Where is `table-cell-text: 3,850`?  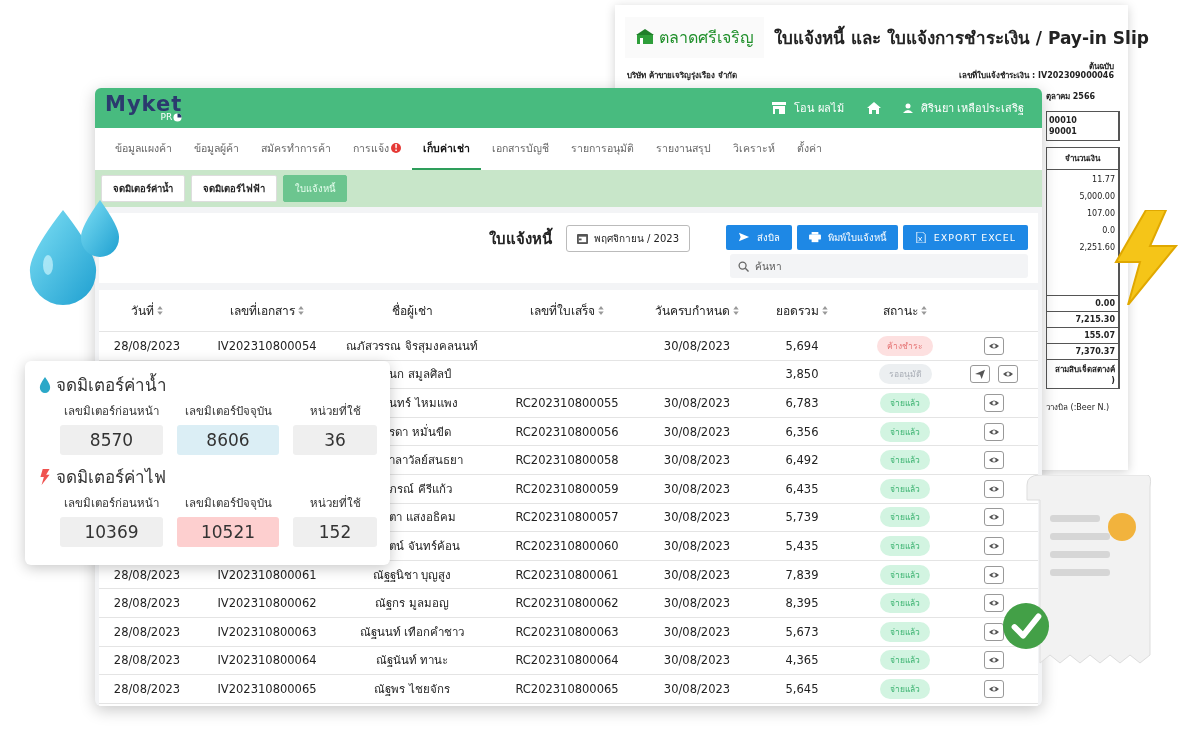 table-cell-text: 3,850 is located at coordinates (802, 374).